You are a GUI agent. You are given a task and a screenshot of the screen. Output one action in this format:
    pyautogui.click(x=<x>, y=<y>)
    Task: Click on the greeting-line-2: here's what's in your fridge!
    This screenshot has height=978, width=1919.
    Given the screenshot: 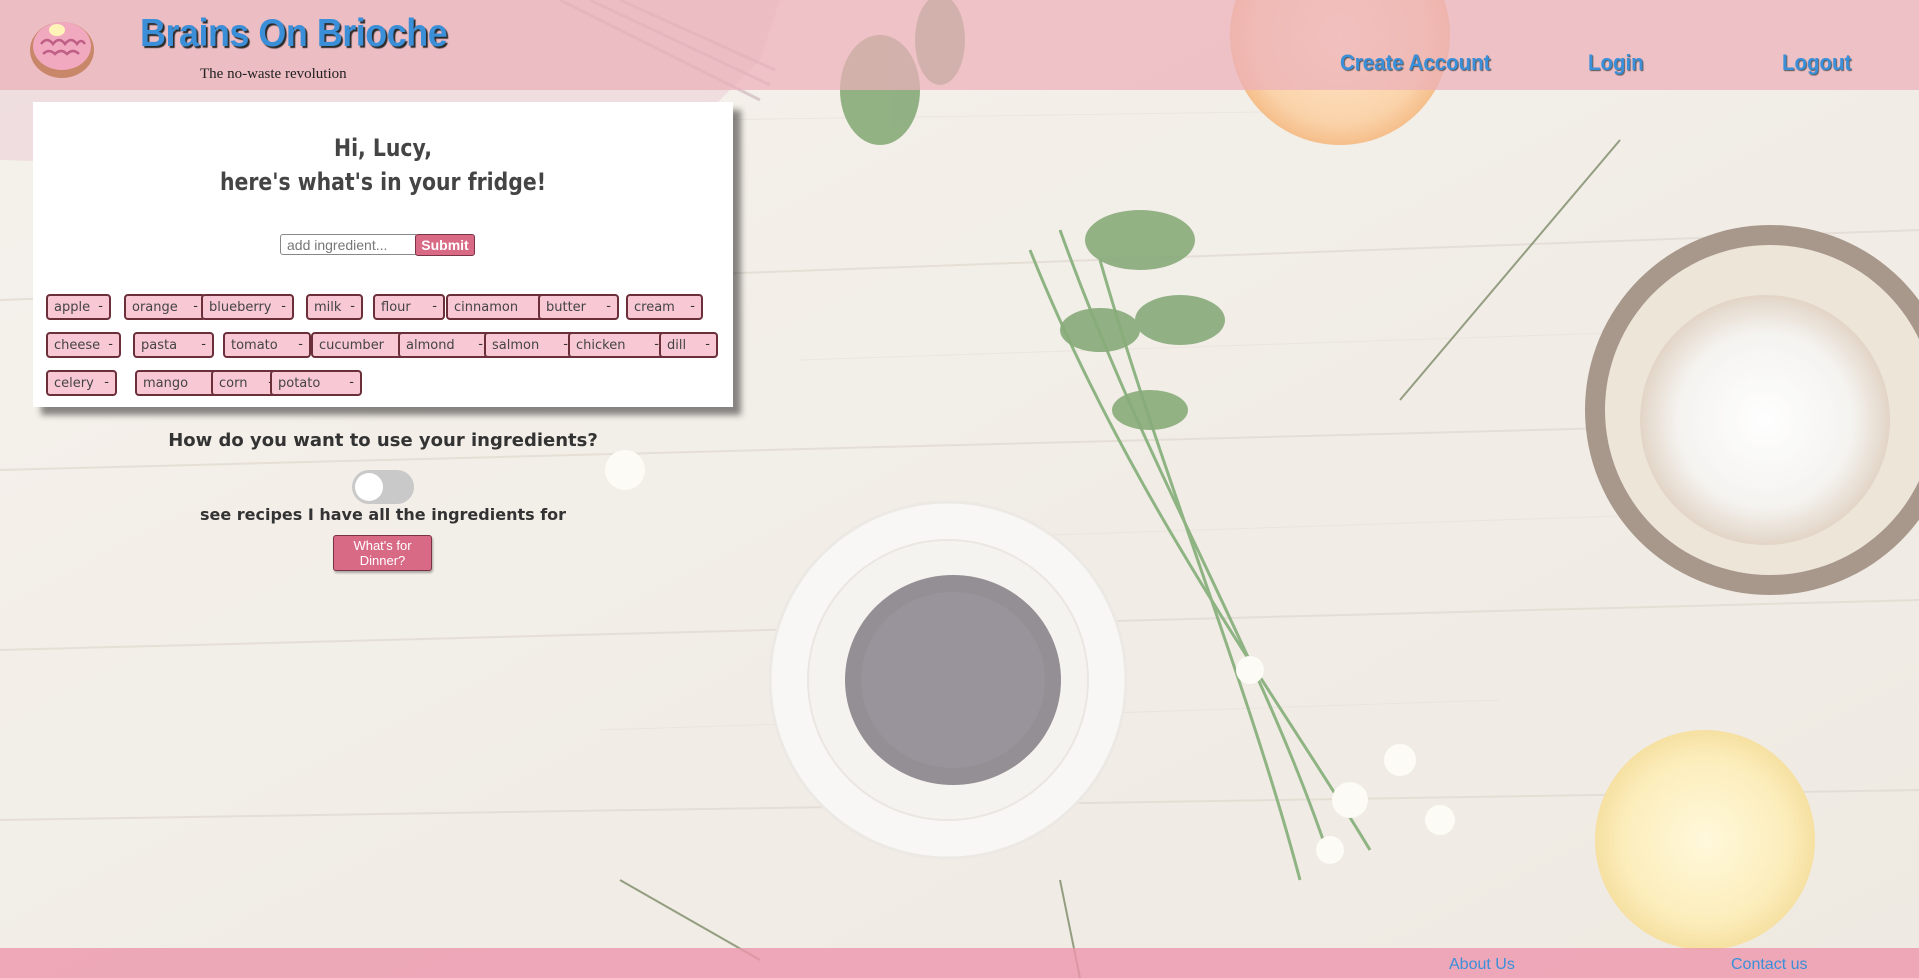 What is the action you would take?
    pyautogui.click(x=383, y=182)
    